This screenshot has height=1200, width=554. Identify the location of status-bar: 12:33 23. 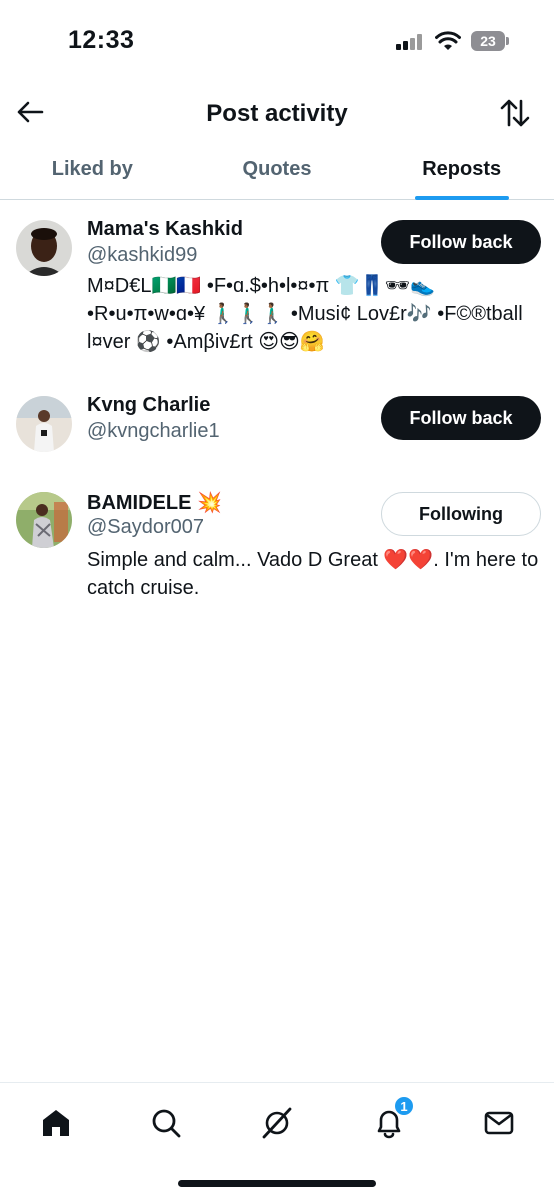
(277, 42).